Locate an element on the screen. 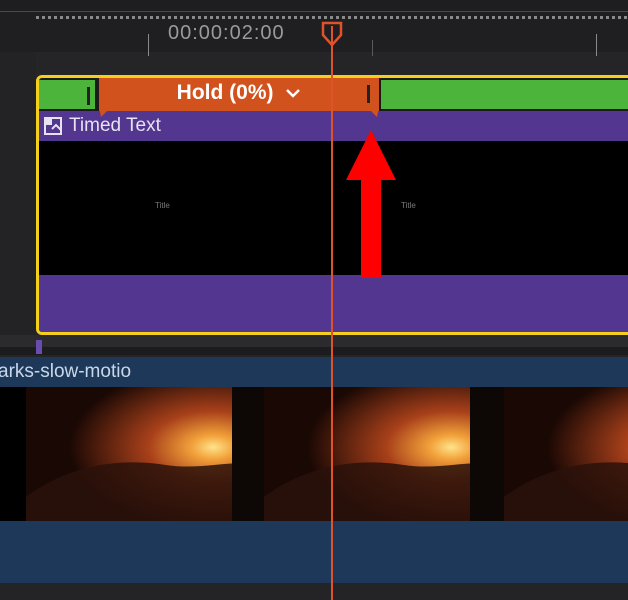 The image size is (628, 600). top-strip is located at coordinates (314, 6).